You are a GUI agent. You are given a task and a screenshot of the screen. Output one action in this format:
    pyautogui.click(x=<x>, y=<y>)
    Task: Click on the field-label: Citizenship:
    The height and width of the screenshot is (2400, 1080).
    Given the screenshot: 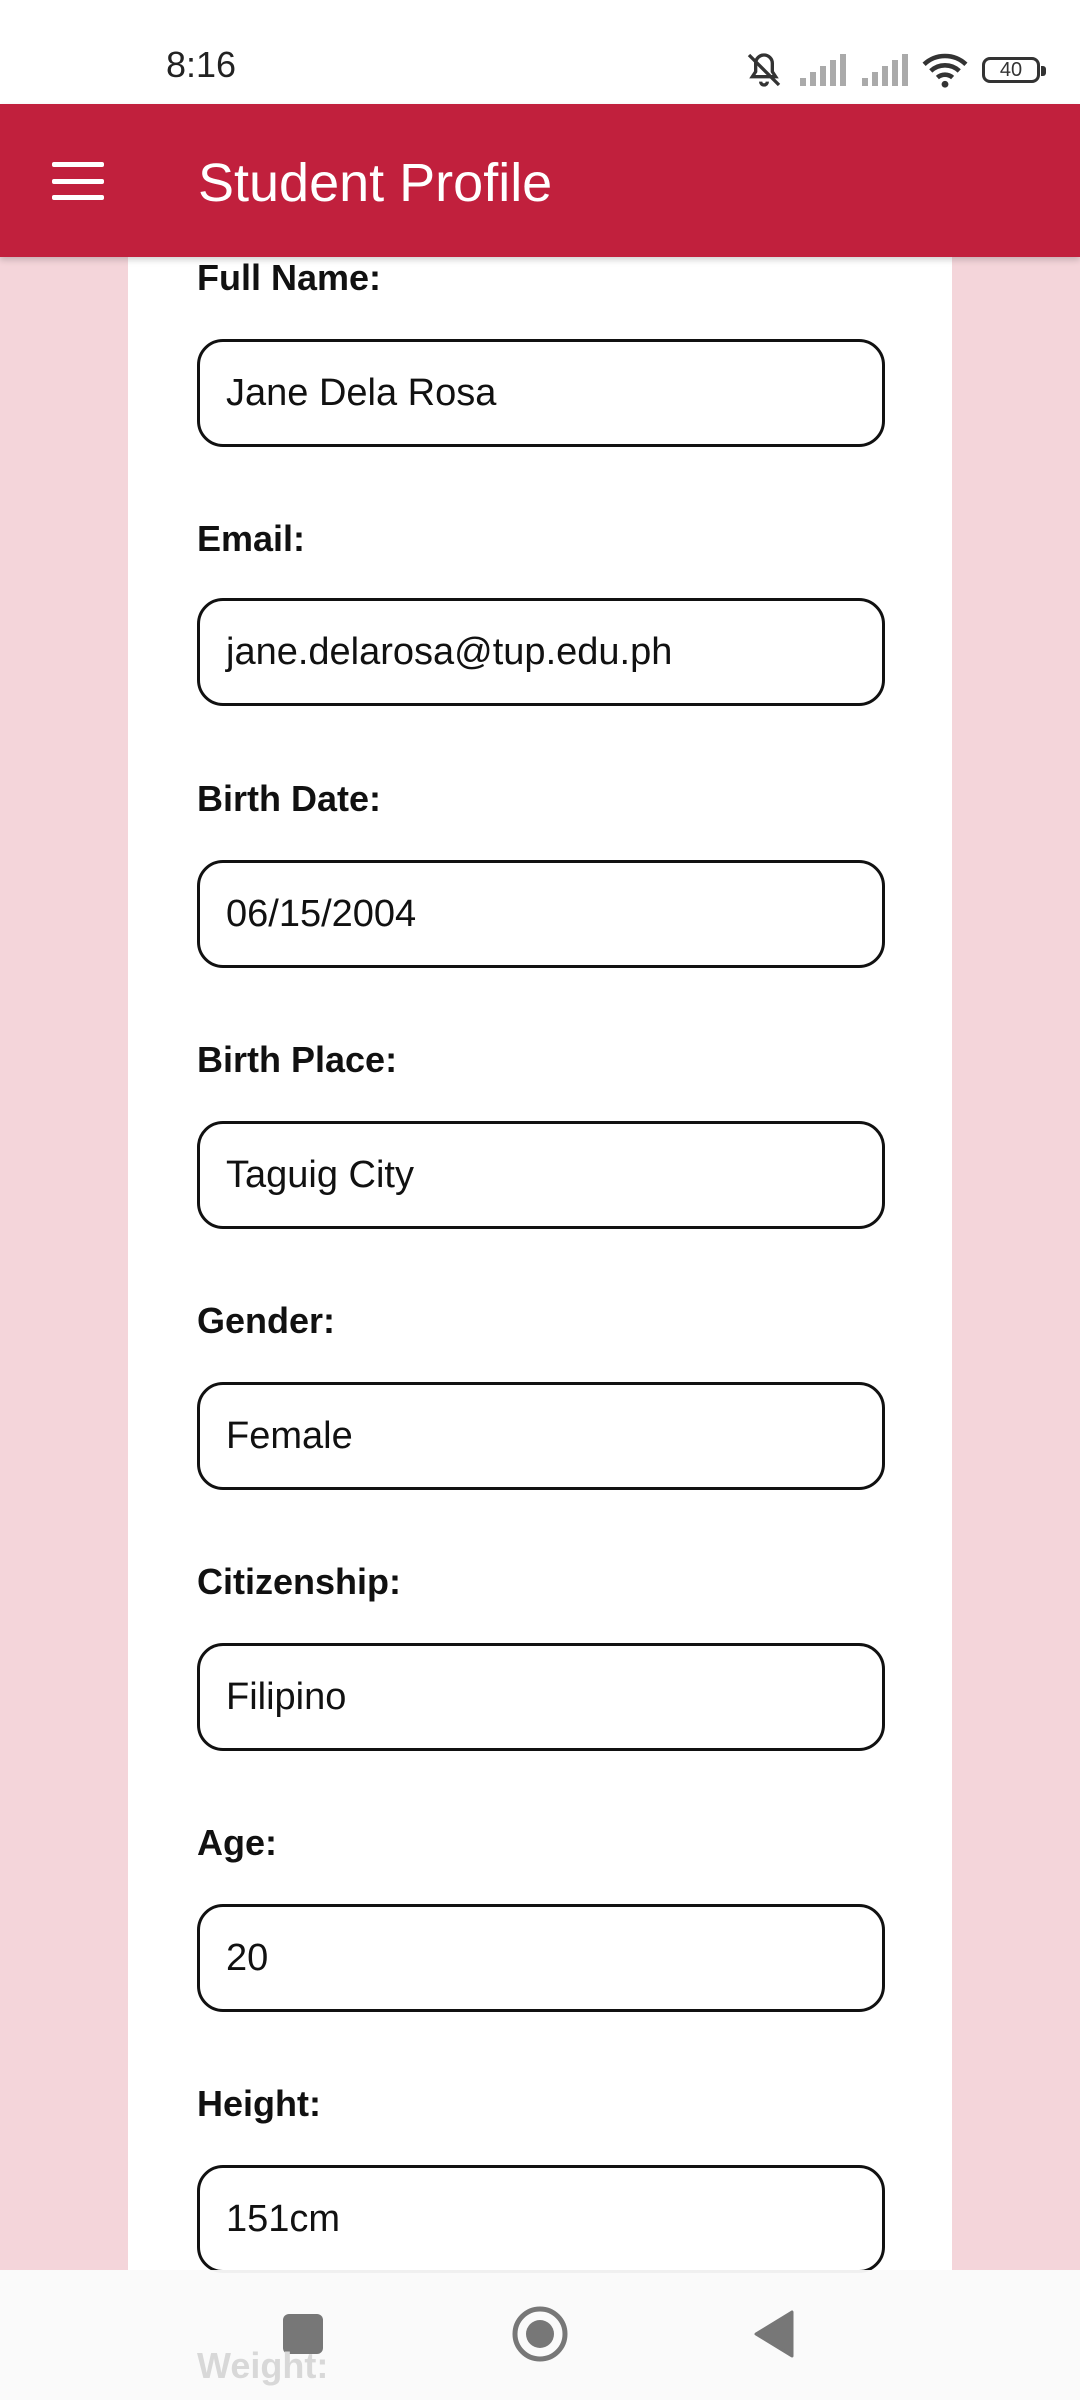 What is the action you would take?
    pyautogui.click(x=299, y=1581)
    